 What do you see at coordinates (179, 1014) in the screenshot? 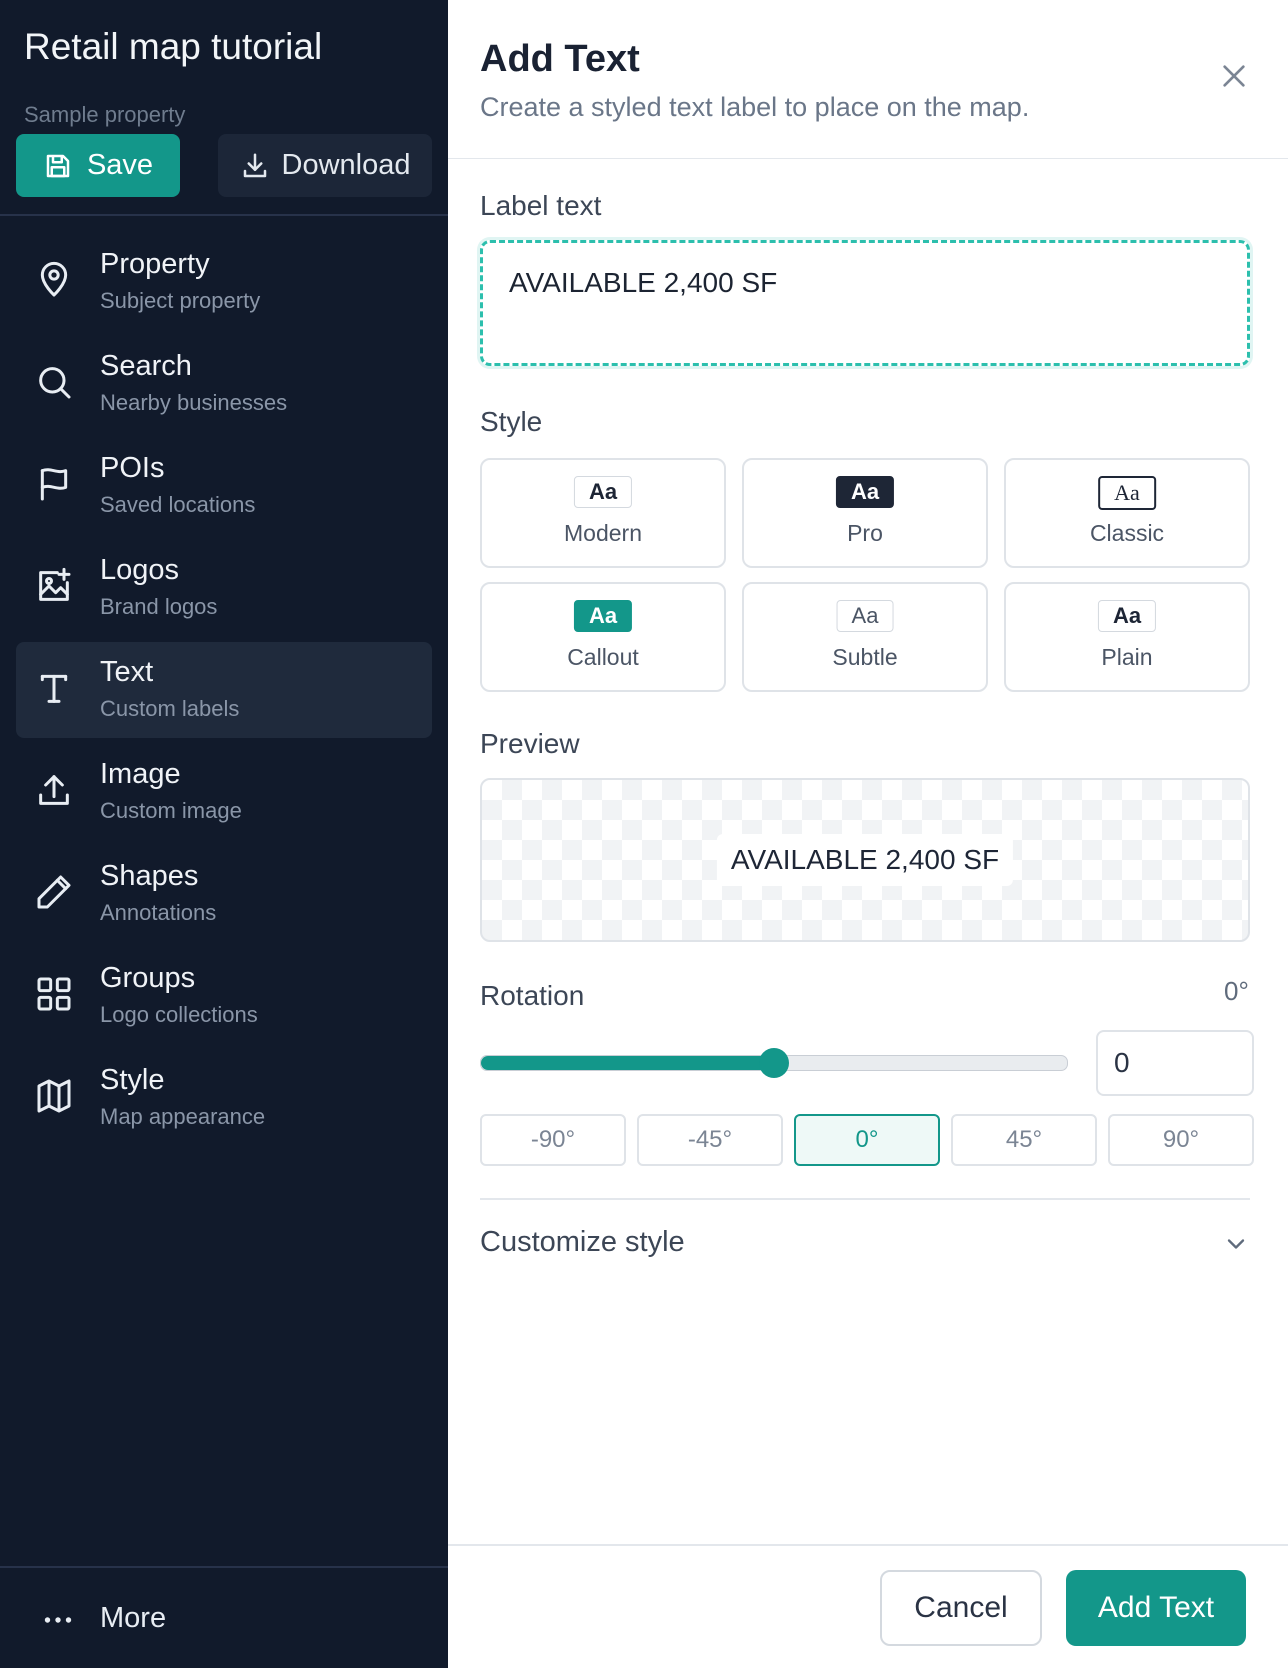
I see `sidebar-item-sublabel: Logo collections` at bounding box center [179, 1014].